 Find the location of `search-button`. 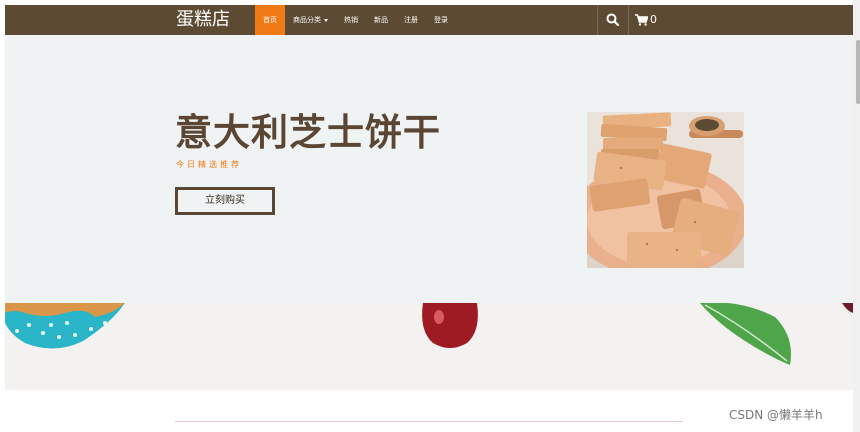

search-button is located at coordinates (613, 20).